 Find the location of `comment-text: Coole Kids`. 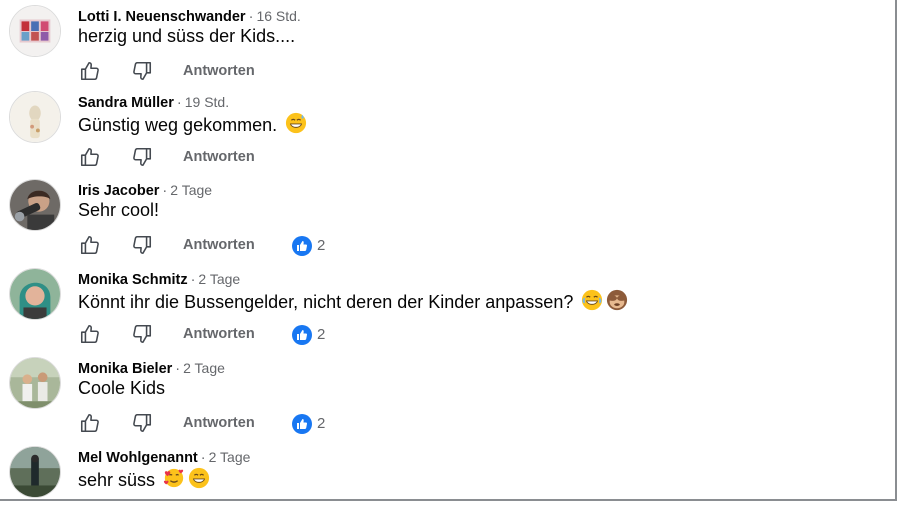

comment-text: Coole Kids is located at coordinates (121, 388).